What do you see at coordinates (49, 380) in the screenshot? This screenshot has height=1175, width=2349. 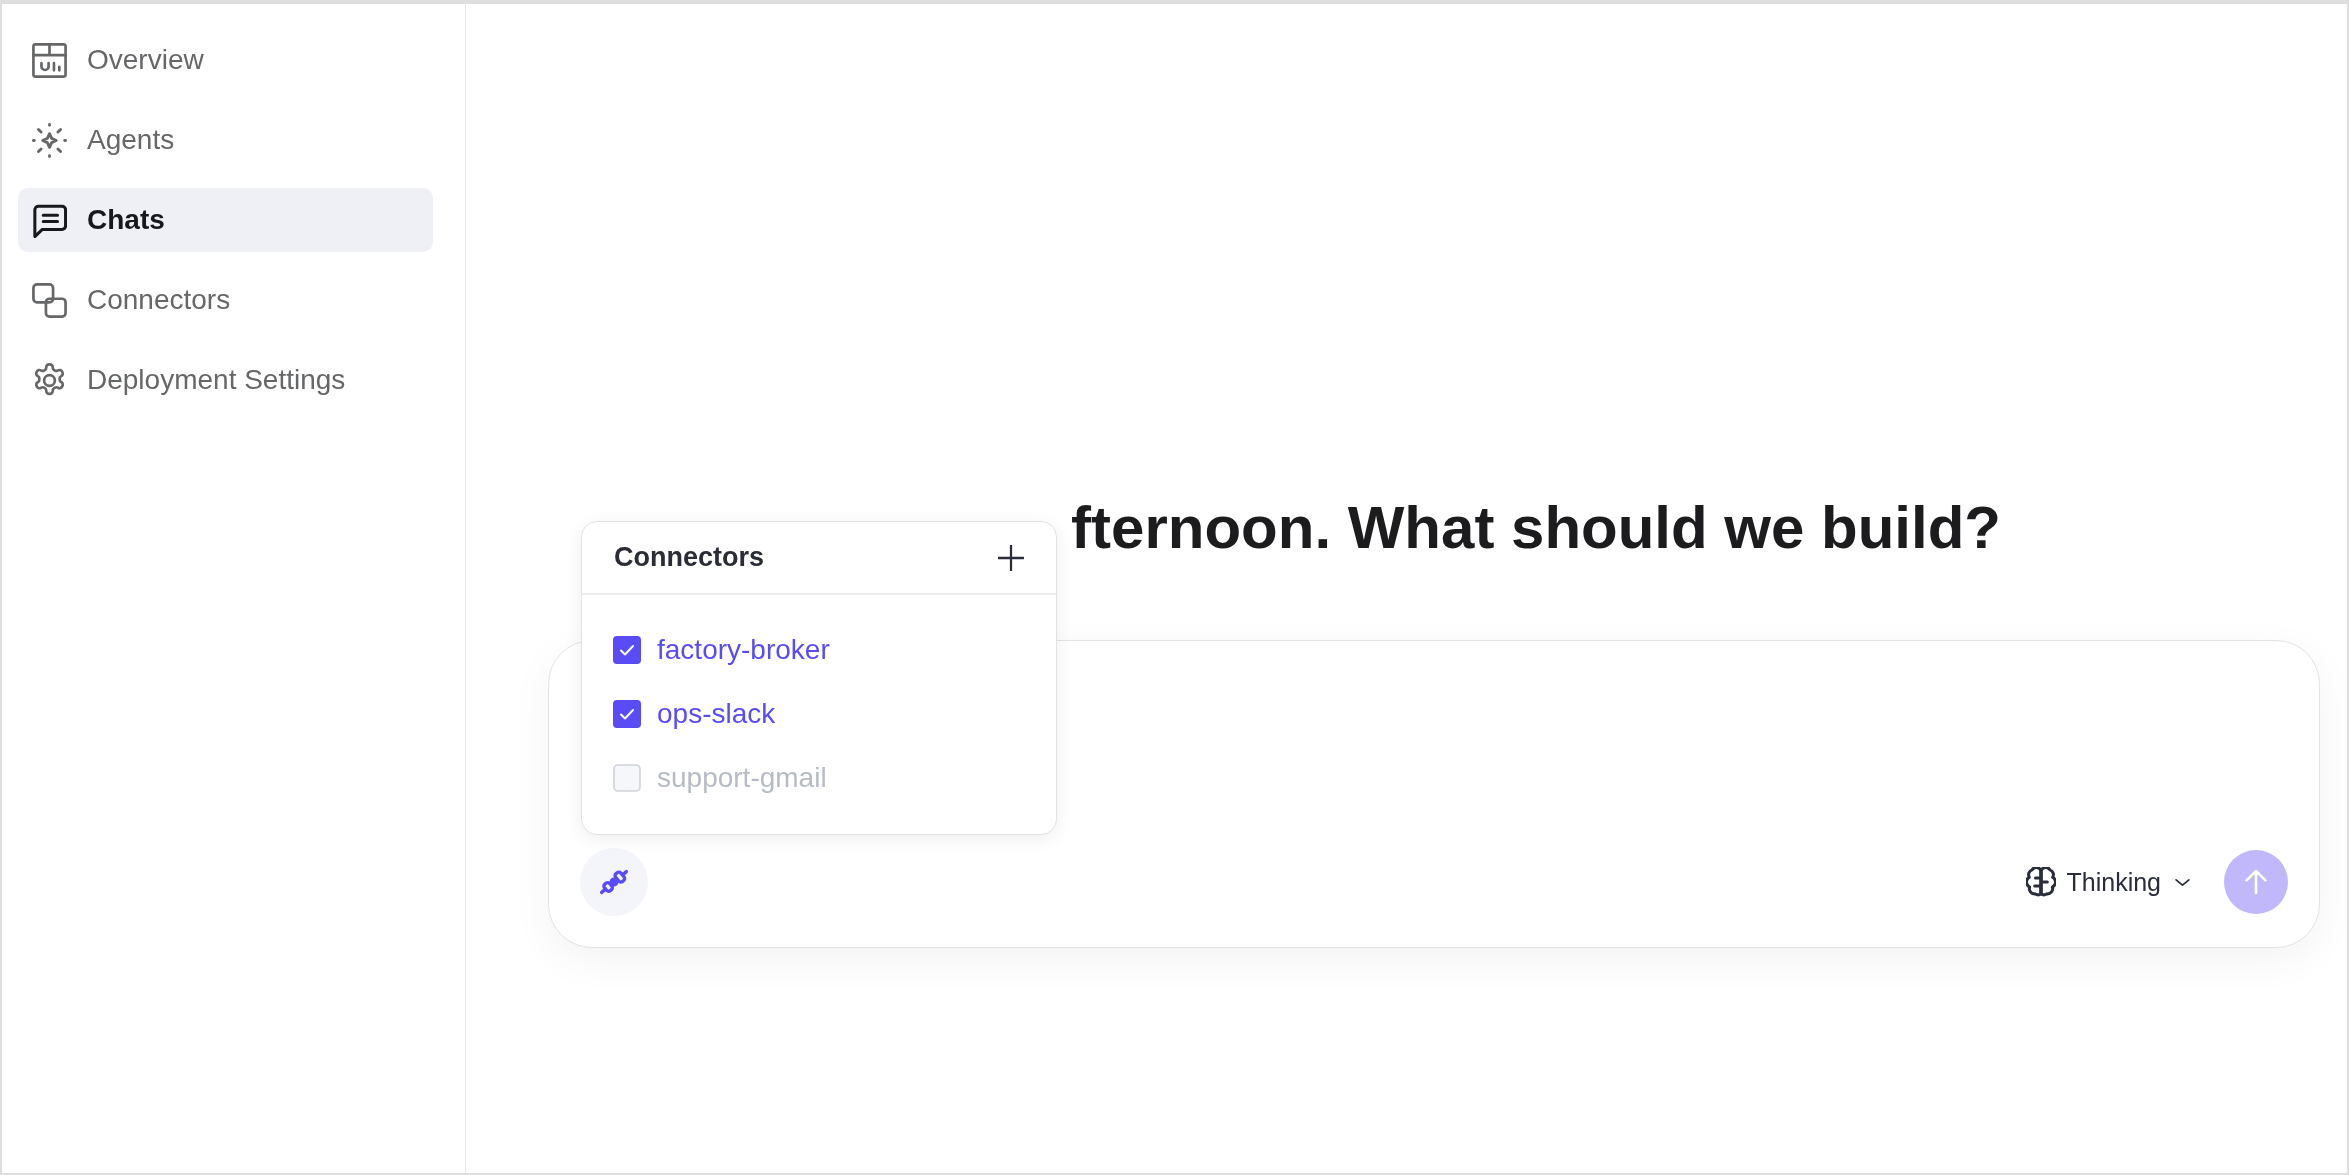 I see `settings-icon` at bounding box center [49, 380].